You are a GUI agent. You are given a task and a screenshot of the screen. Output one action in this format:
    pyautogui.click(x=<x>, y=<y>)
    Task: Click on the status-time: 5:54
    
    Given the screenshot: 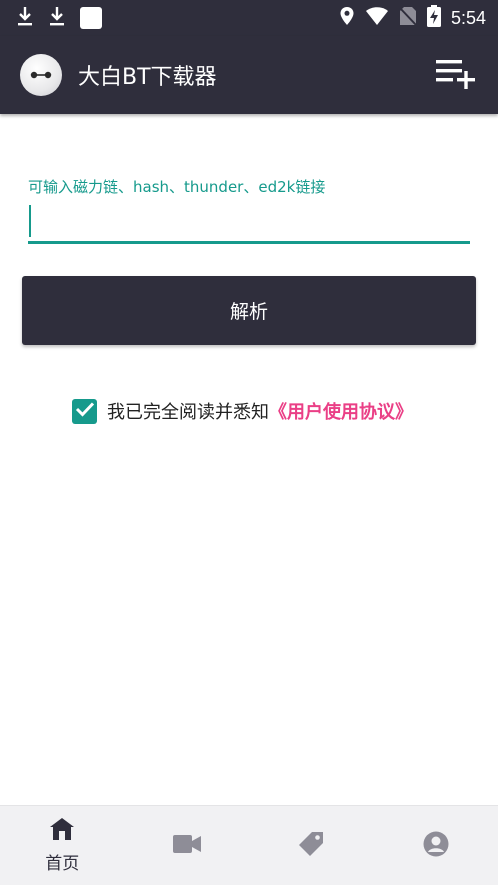 What is the action you would take?
    pyautogui.click(x=468, y=17)
    